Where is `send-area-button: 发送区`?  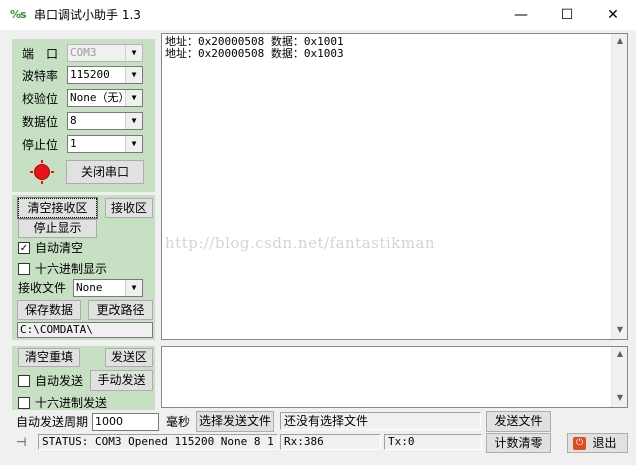
send-area-button: 发送区 is located at coordinates (129, 357).